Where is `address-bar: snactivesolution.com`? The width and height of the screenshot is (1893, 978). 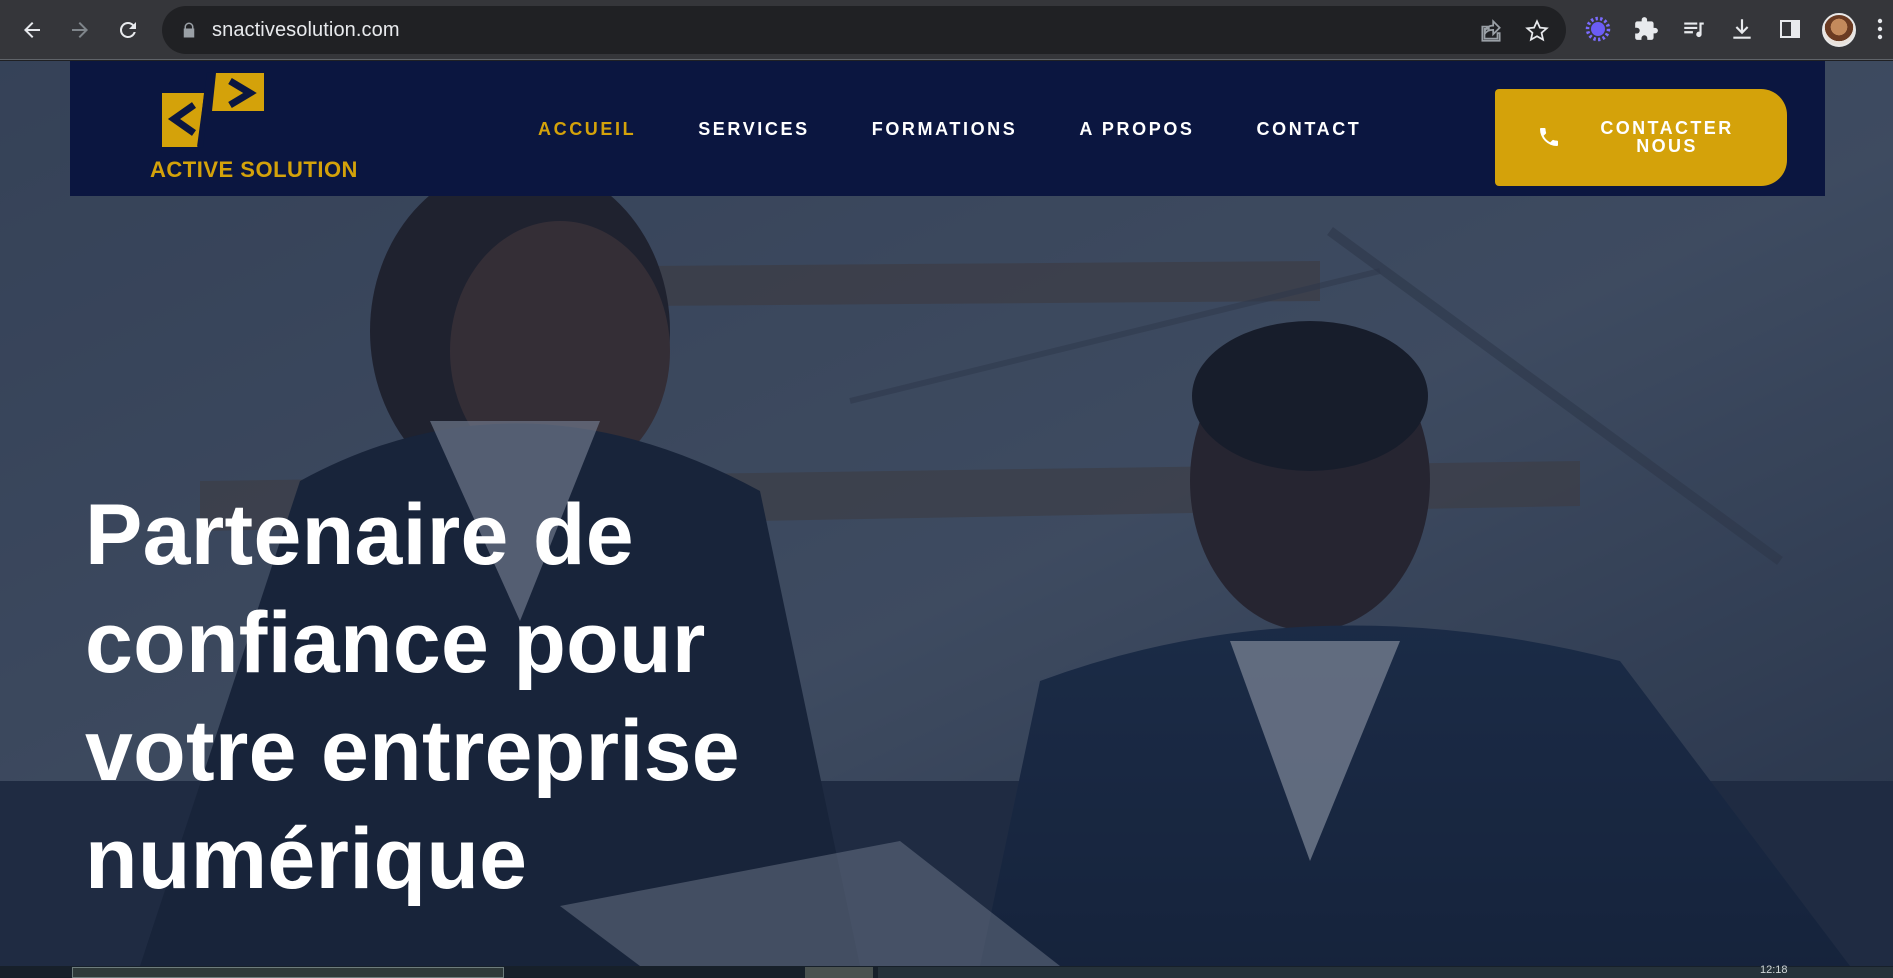 address-bar: snactivesolution.com is located at coordinates (864, 30).